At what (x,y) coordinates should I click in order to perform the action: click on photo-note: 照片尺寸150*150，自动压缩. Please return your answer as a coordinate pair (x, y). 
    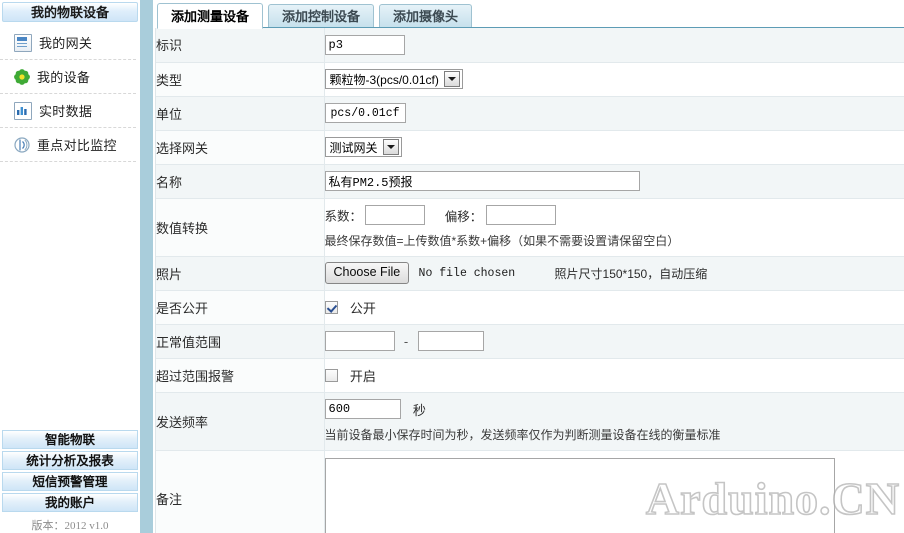
    Looking at the image, I should click on (631, 273).